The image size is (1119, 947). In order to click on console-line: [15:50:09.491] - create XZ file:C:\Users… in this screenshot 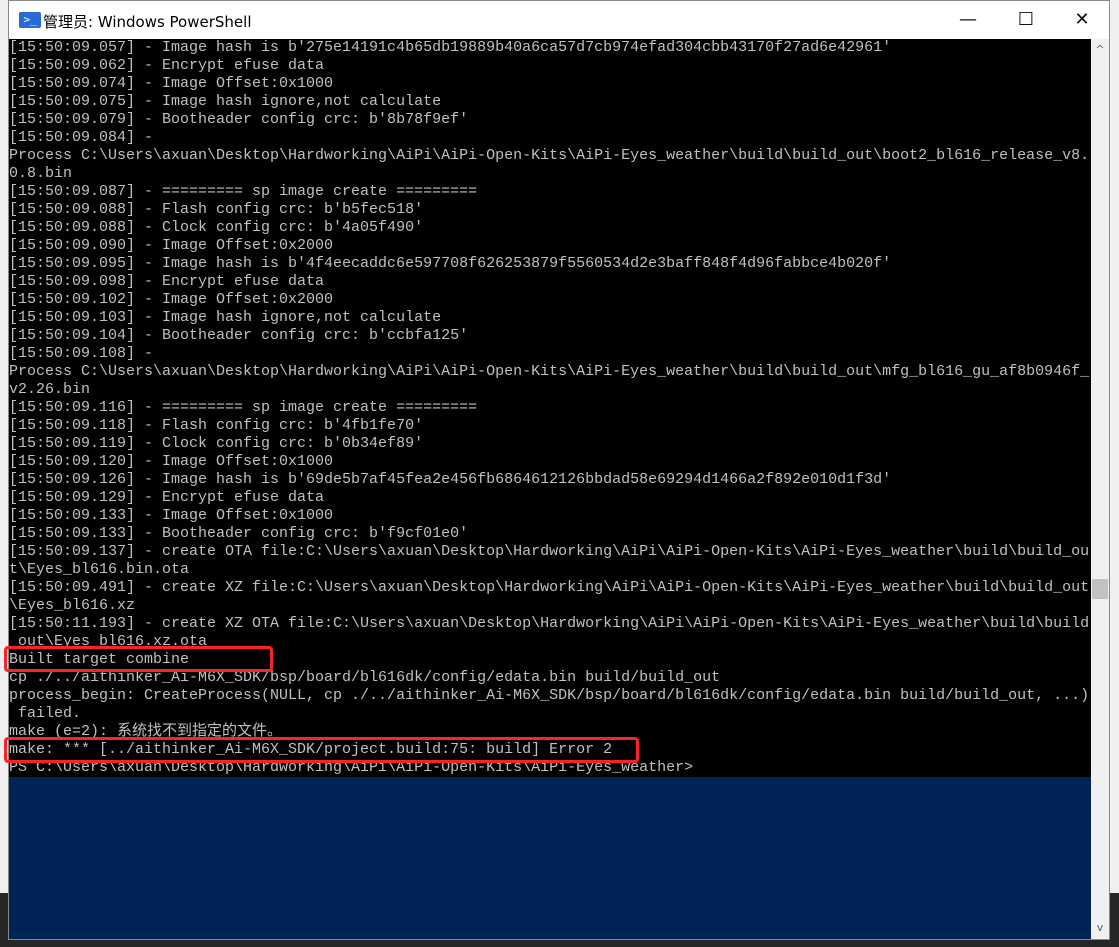, I will do `click(549, 587)`.